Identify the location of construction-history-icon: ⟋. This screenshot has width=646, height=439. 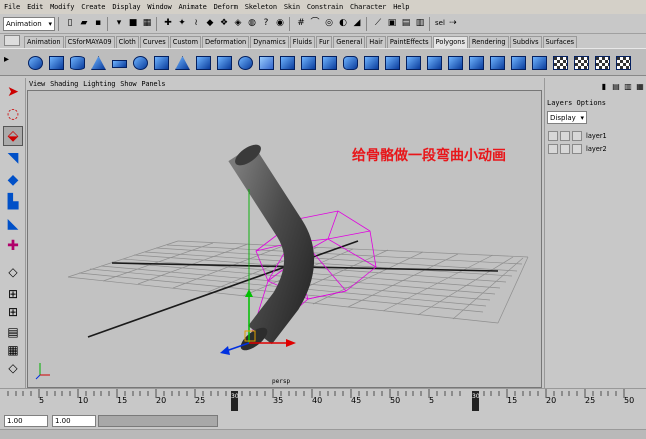
(378, 24).